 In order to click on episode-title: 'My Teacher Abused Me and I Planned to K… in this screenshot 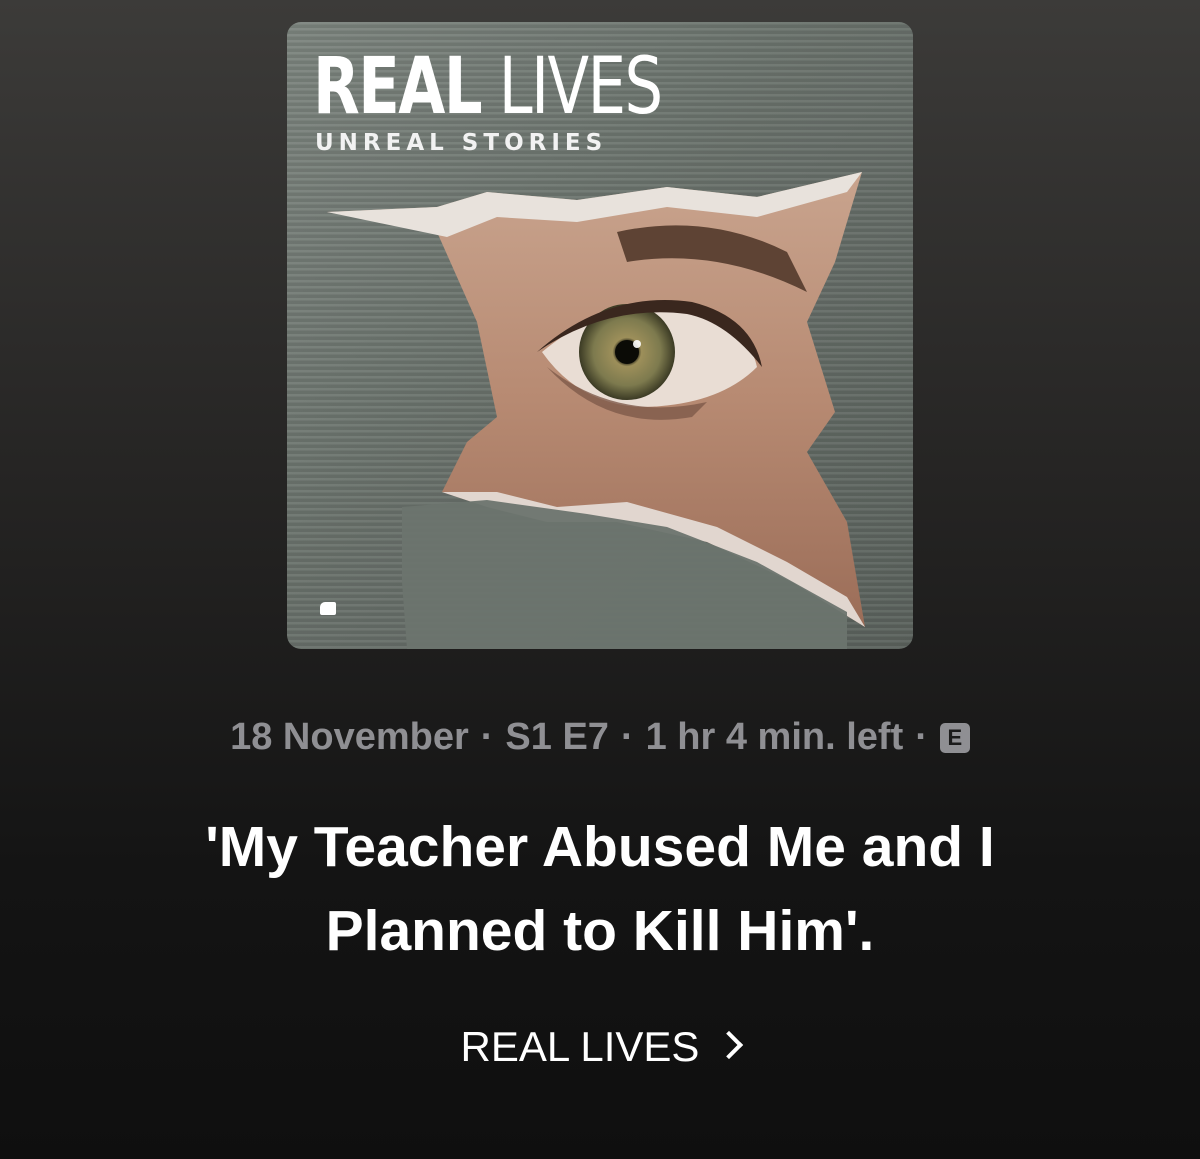, I will do `click(600, 889)`.